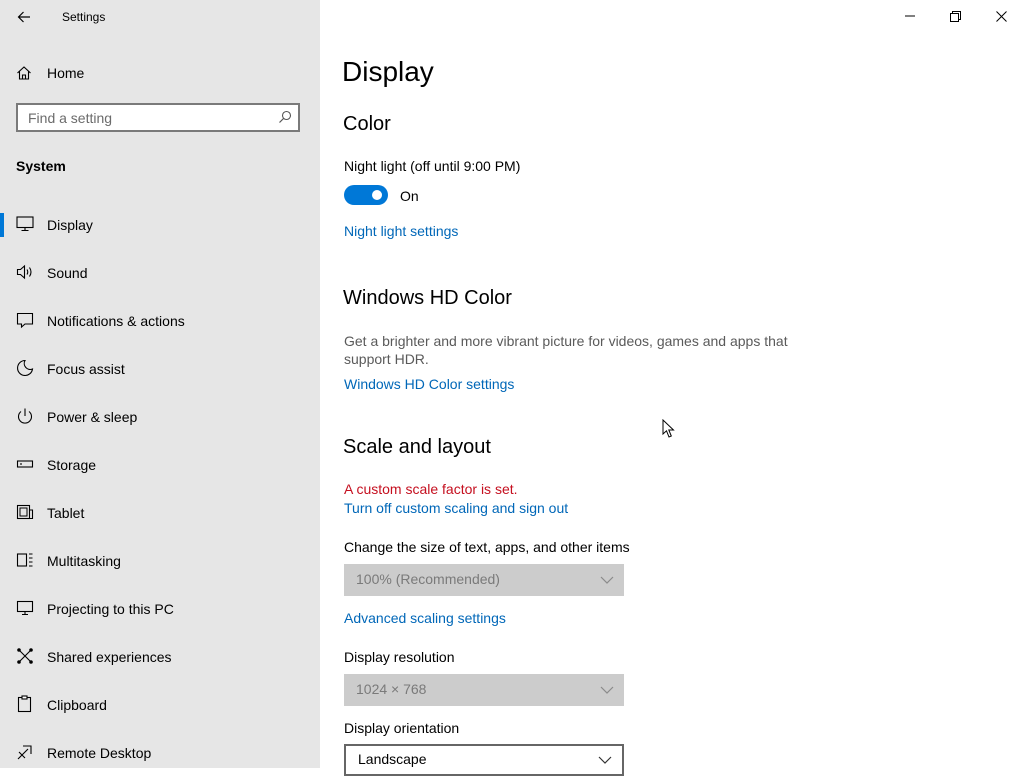 Image resolution: width=1024 pixels, height=777 pixels. What do you see at coordinates (160, 513) in the screenshot?
I see `sidebar-item-tablet: Tablet` at bounding box center [160, 513].